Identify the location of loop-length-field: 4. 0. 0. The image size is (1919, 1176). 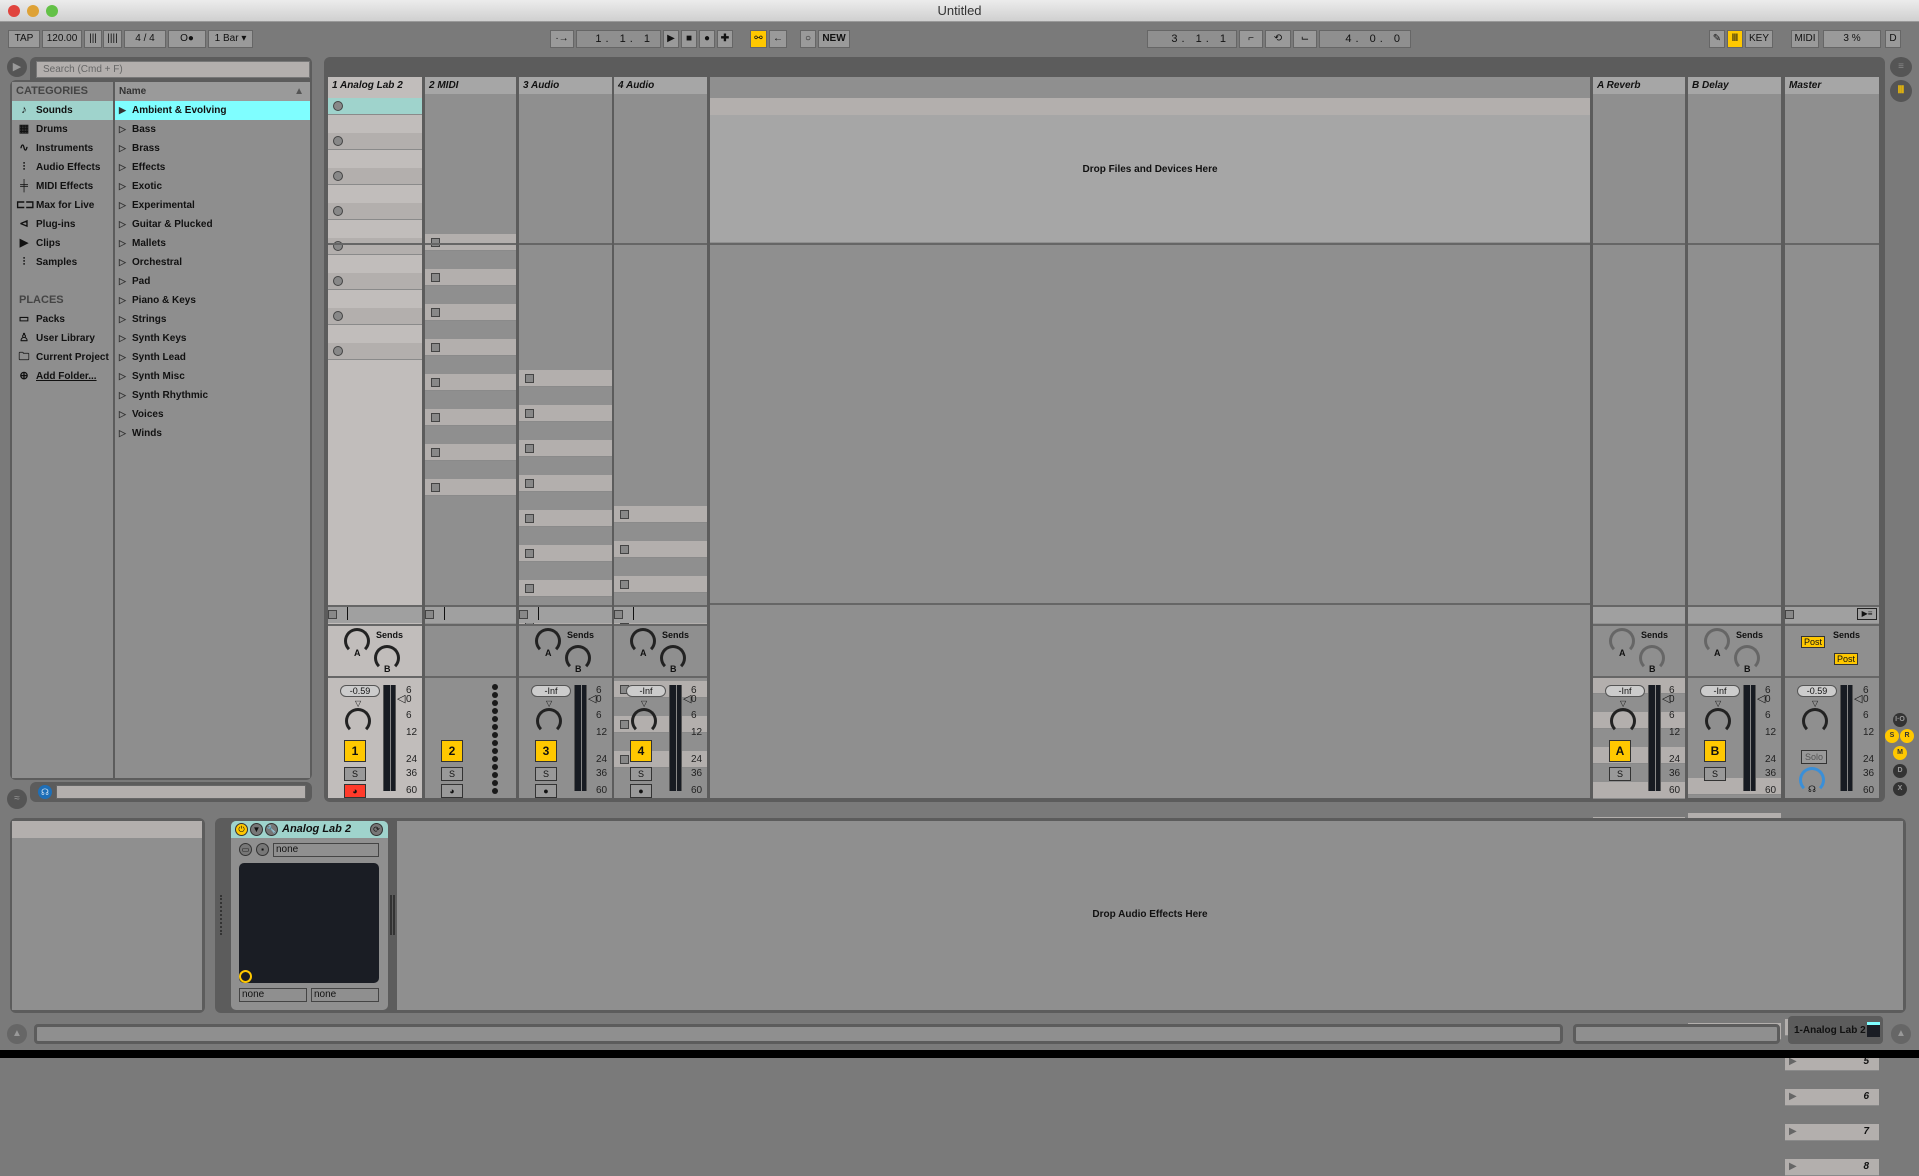
(1365, 39).